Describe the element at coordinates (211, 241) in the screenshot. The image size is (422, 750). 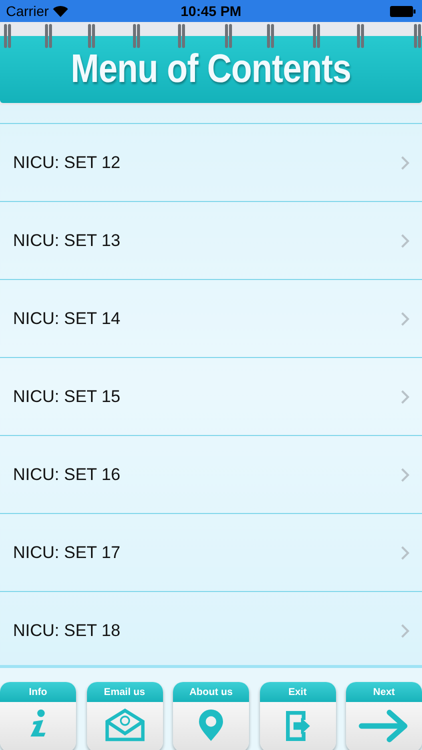
I see `menu-item: NICU: SET 13` at that location.